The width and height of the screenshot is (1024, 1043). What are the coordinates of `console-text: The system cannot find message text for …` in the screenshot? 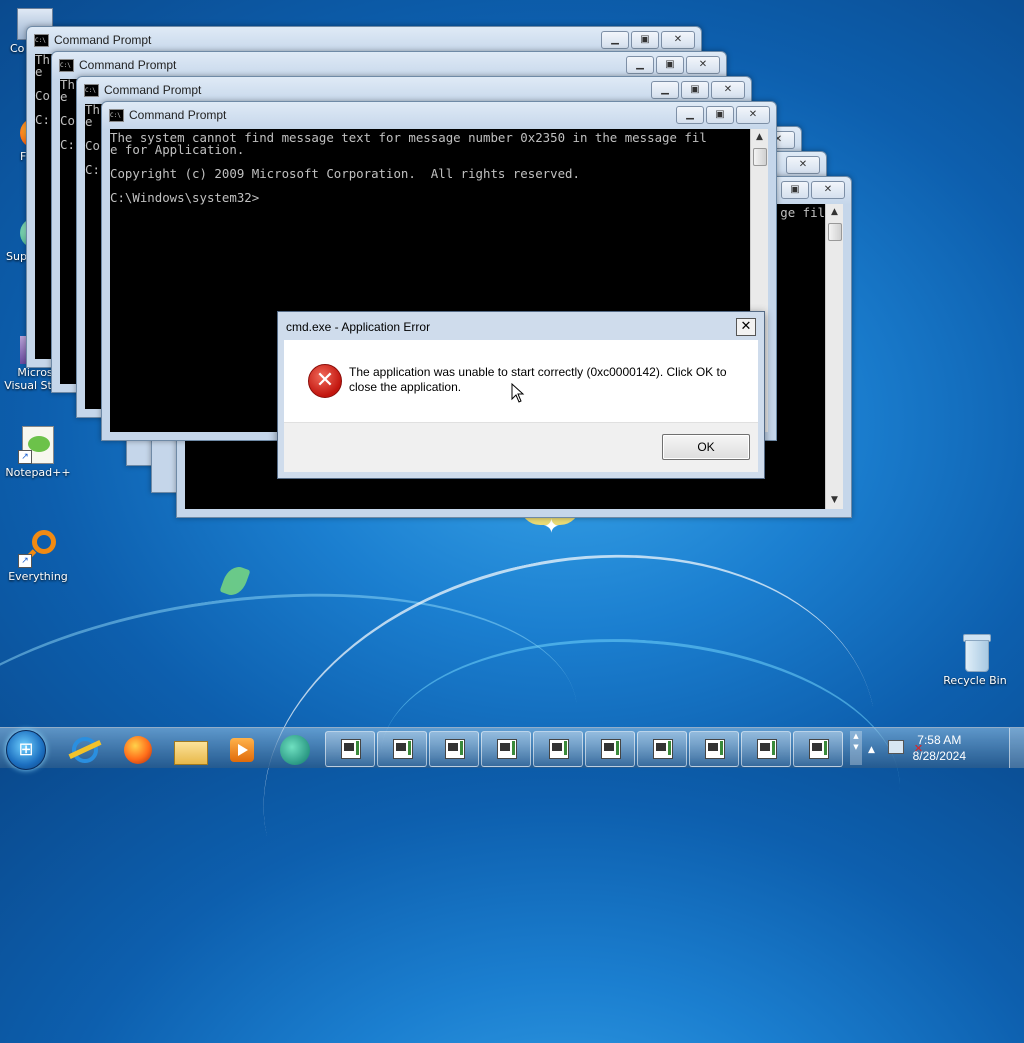 It's located at (408, 167).